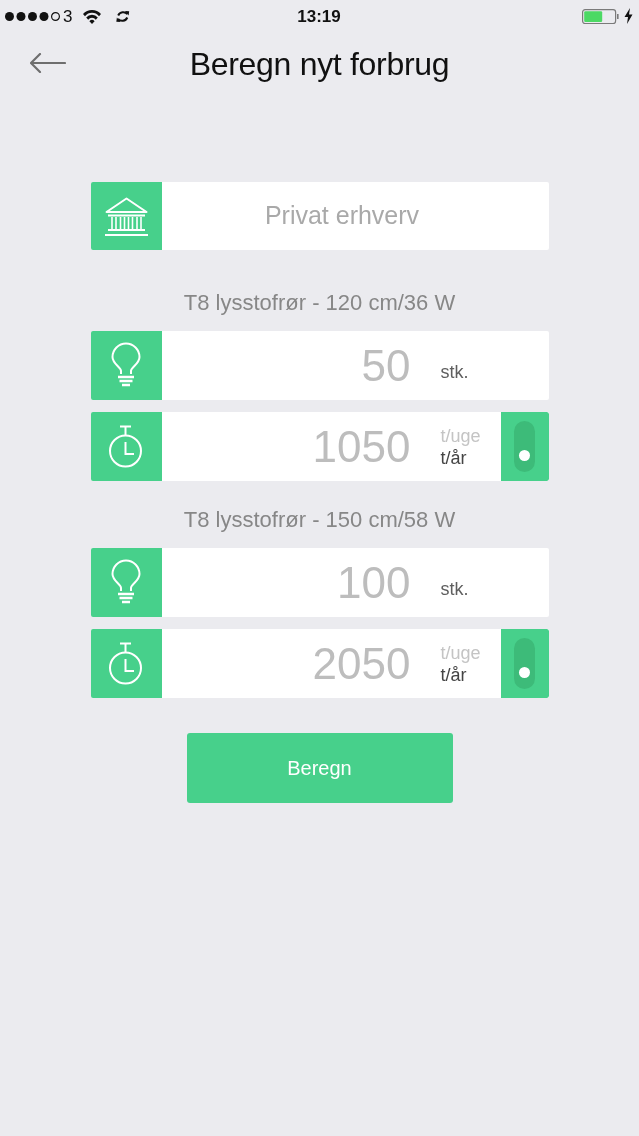  Describe the element at coordinates (319, 302) in the screenshot. I see `group-label: T8 lysstofrør - 120 cm/36 W` at that location.